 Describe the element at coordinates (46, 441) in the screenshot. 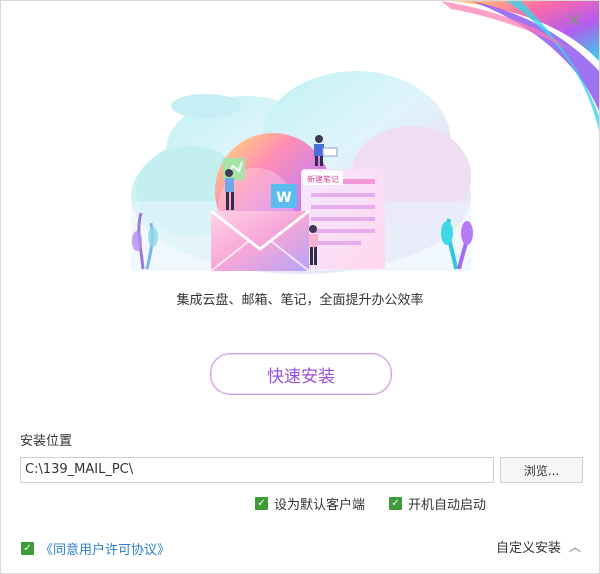

I see `install-location-label: 安装位置` at that location.